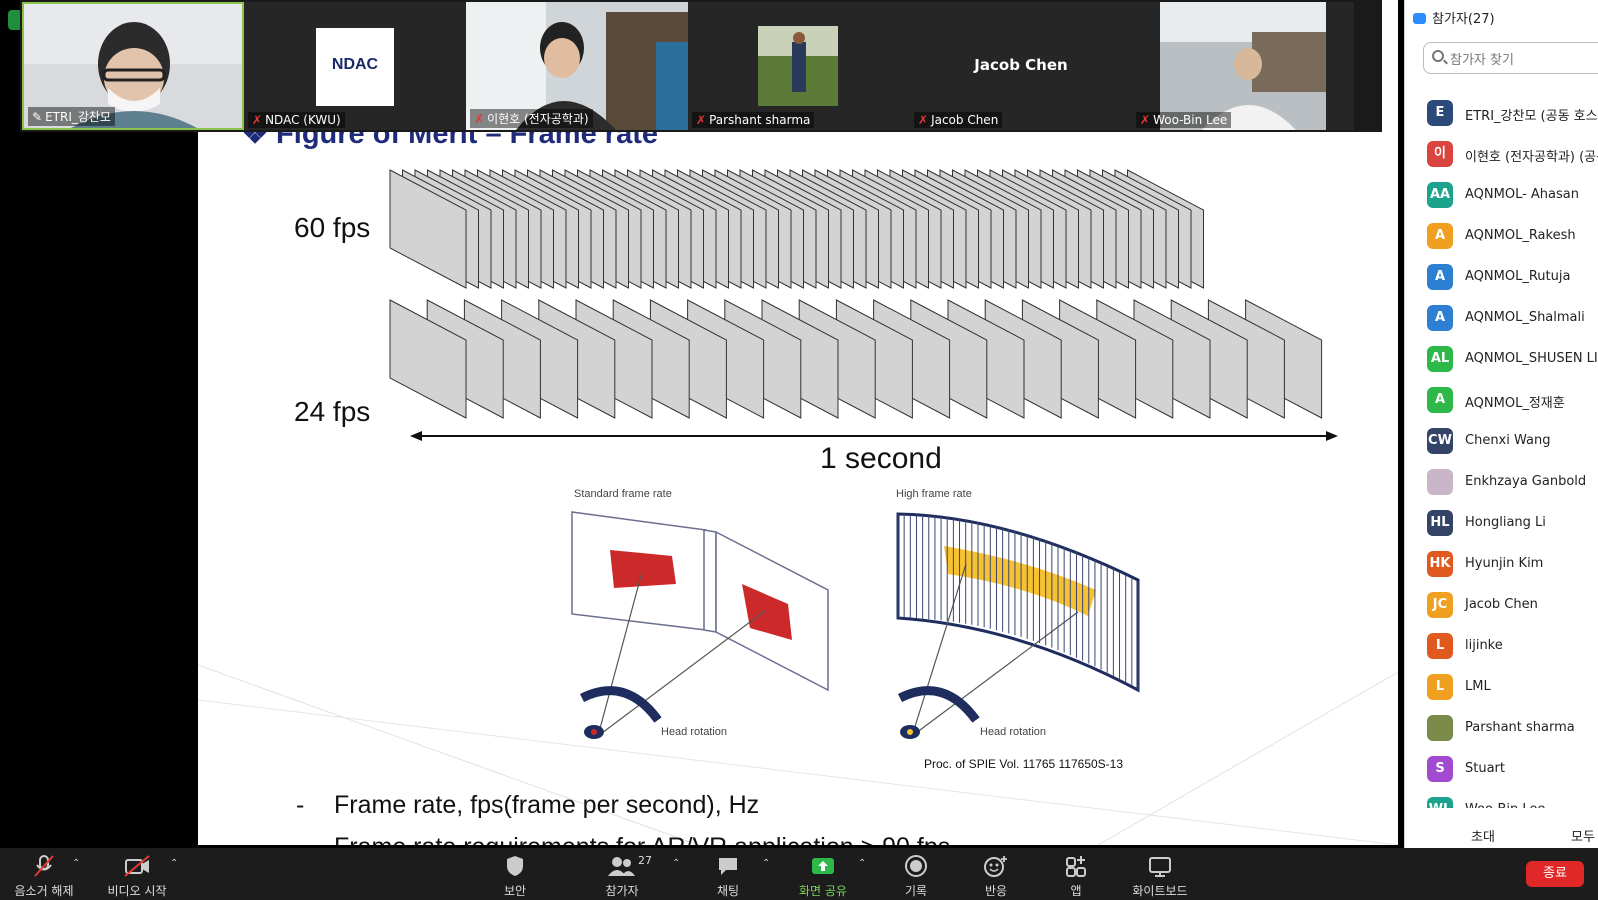 The height and width of the screenshot is (900, 1598). I want to click on participant-name: AQNMOL- Ahasan, so click(1522, 194).